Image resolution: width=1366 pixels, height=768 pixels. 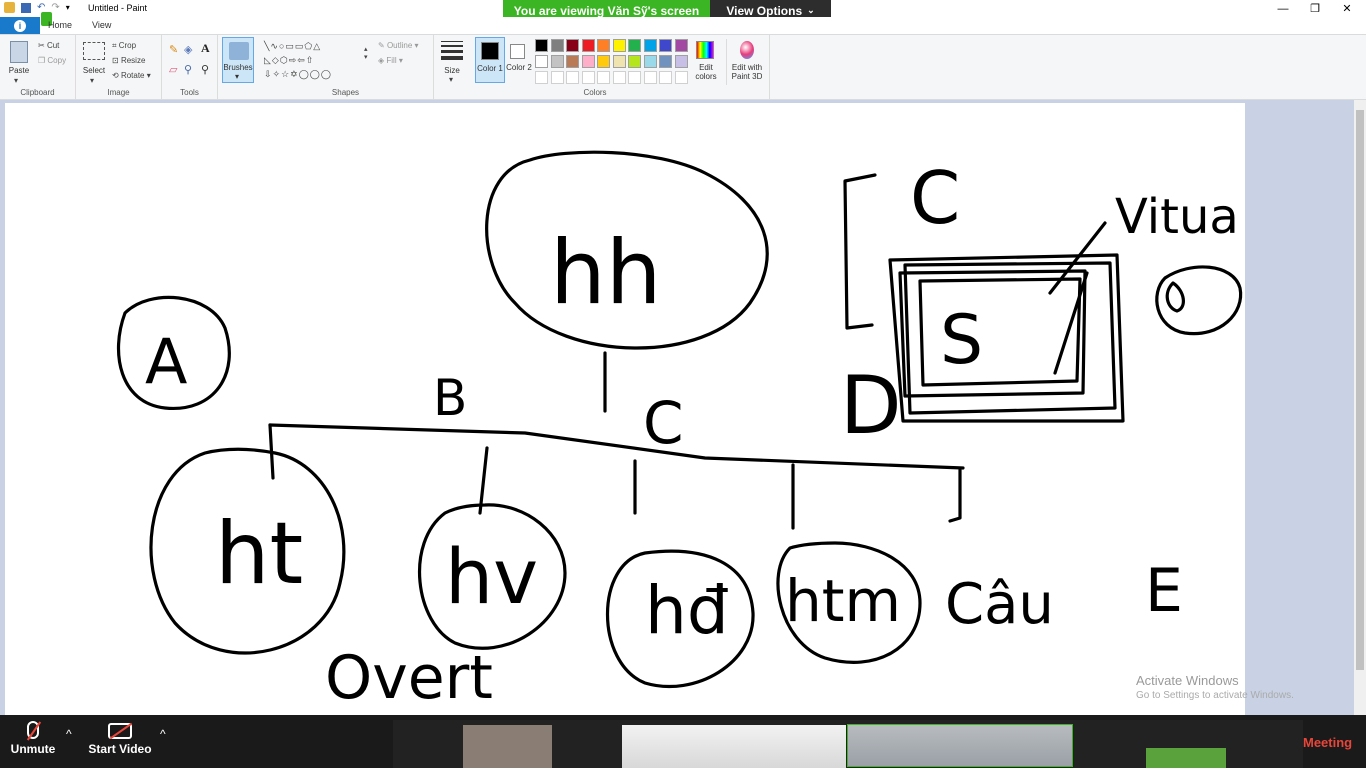 I want to click on minimize-button: —, so click(x=1283, y=8).